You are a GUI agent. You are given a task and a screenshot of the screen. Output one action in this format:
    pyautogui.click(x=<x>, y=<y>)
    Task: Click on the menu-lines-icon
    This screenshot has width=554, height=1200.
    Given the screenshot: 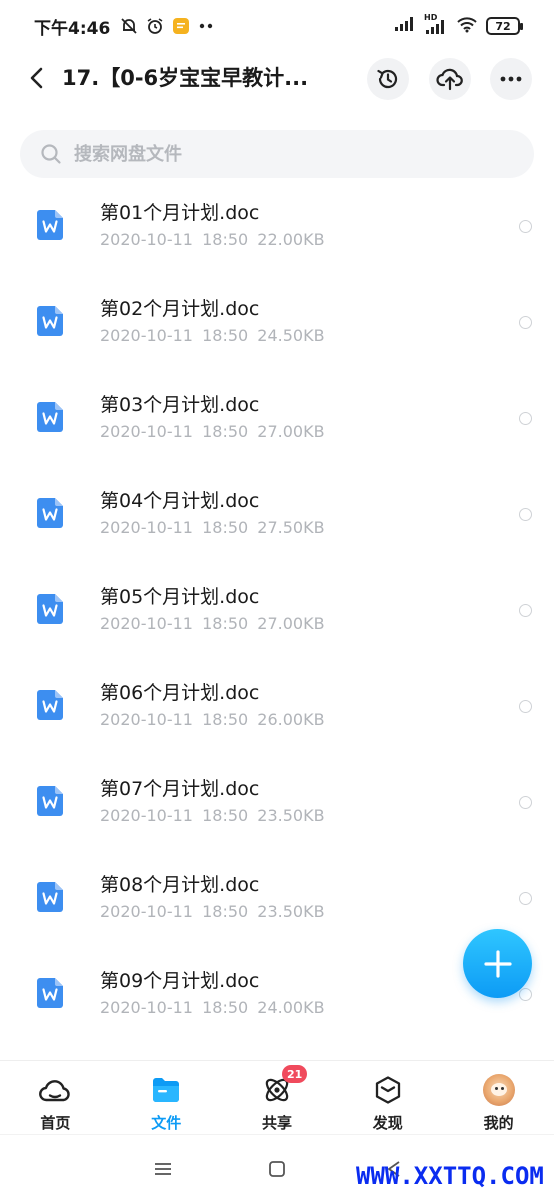 What is the action you would take?
    pyautogui.click(x=163, y=1169)
    